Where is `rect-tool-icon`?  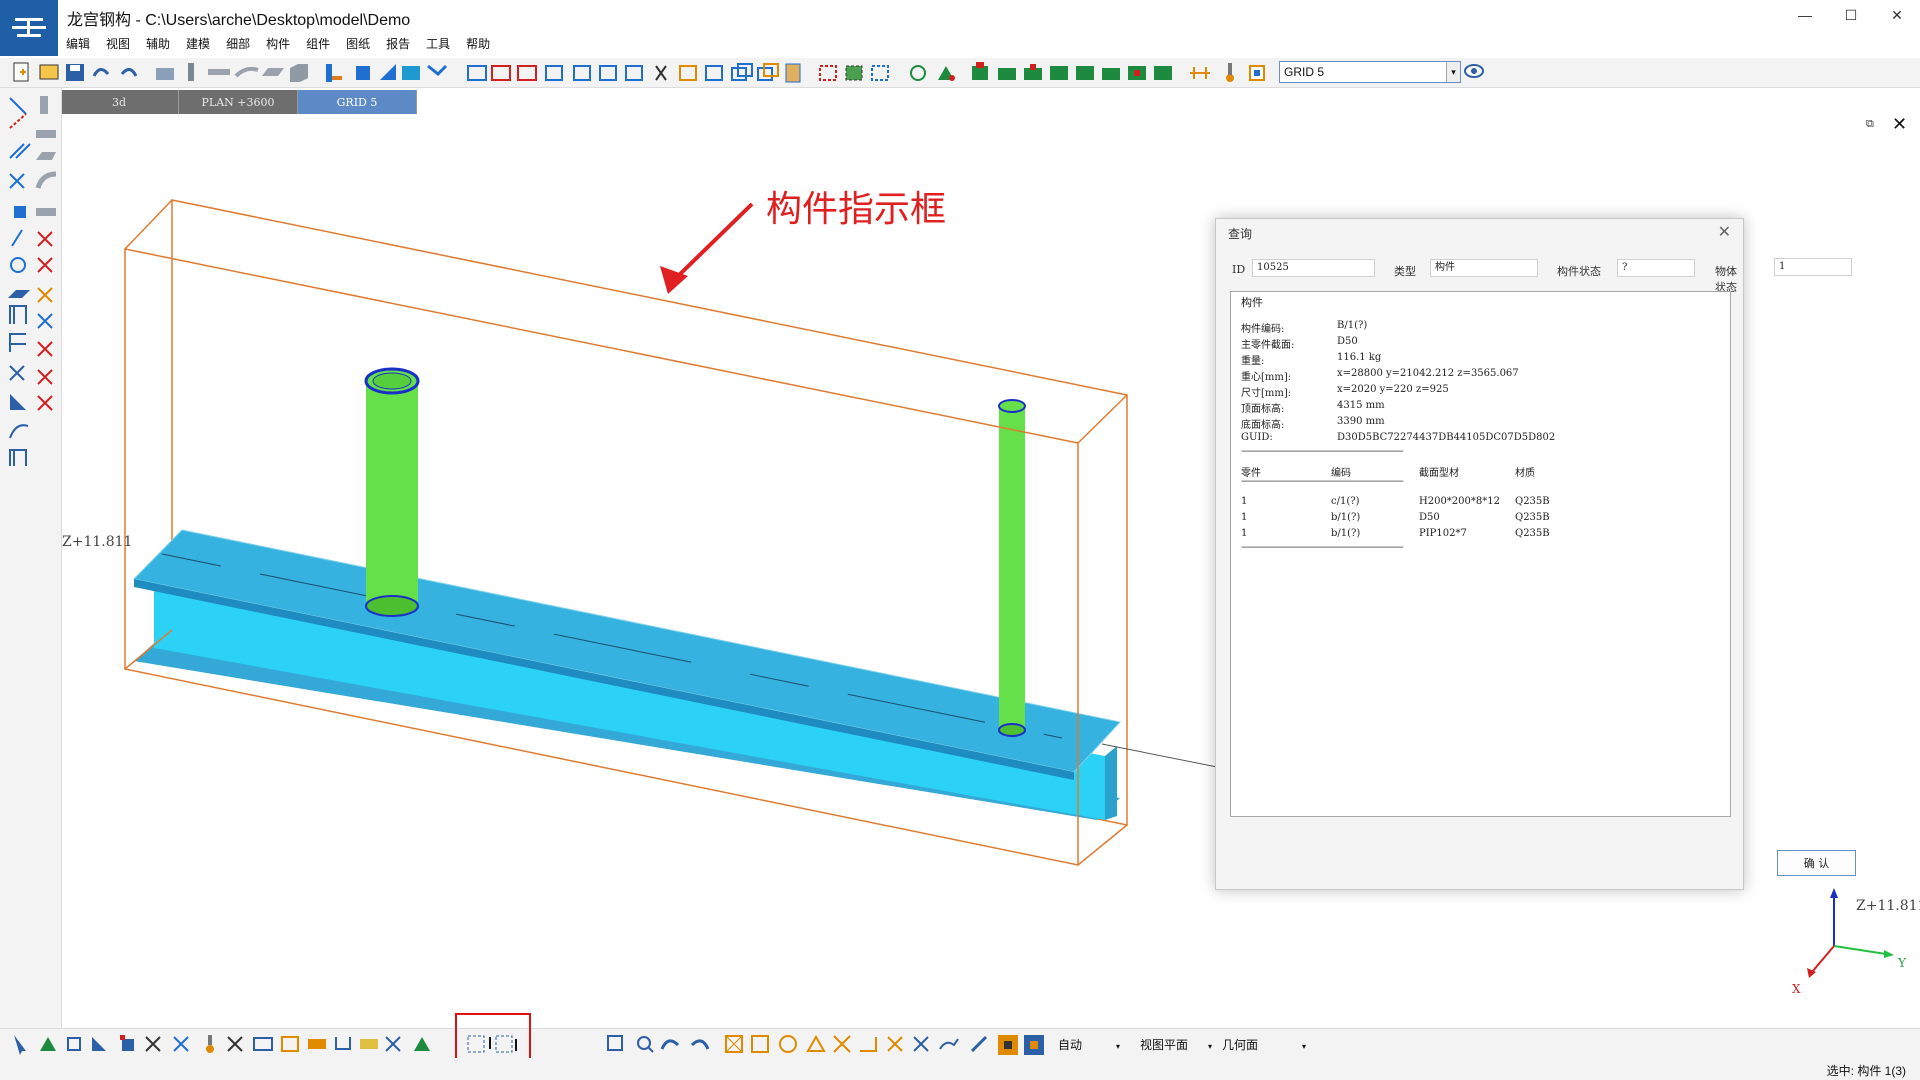 rect-tool-icon is located at coordinates (20, 212).